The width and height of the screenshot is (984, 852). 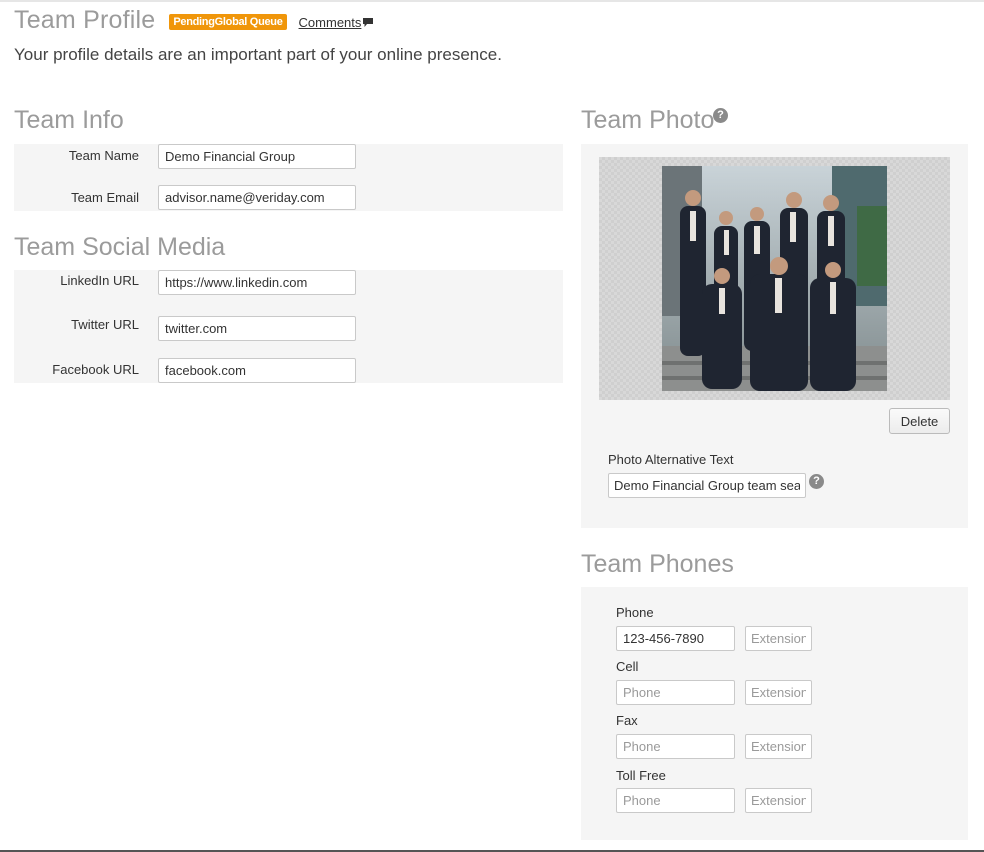 I want to click on team-social-panel: LinkedIn URL Twitter URL Facebook URL, so click(x=288, y=326).